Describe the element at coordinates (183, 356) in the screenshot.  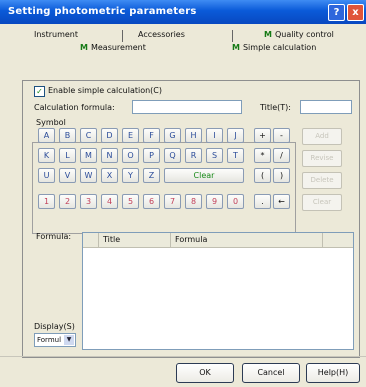
I see `footer-divider` at that location.